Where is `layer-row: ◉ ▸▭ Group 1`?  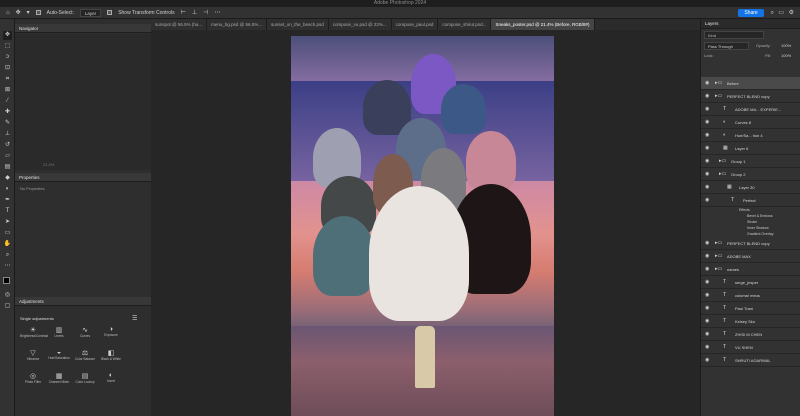 layer-row: ◉ ▸▭ Group 1 is located at coordinates (750, 161).